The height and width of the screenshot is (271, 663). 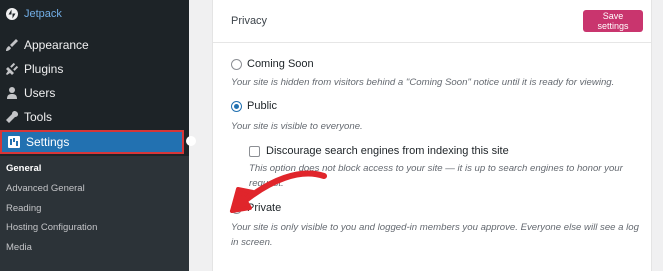 I want to click on public-radio, so click(x=236, y=106).